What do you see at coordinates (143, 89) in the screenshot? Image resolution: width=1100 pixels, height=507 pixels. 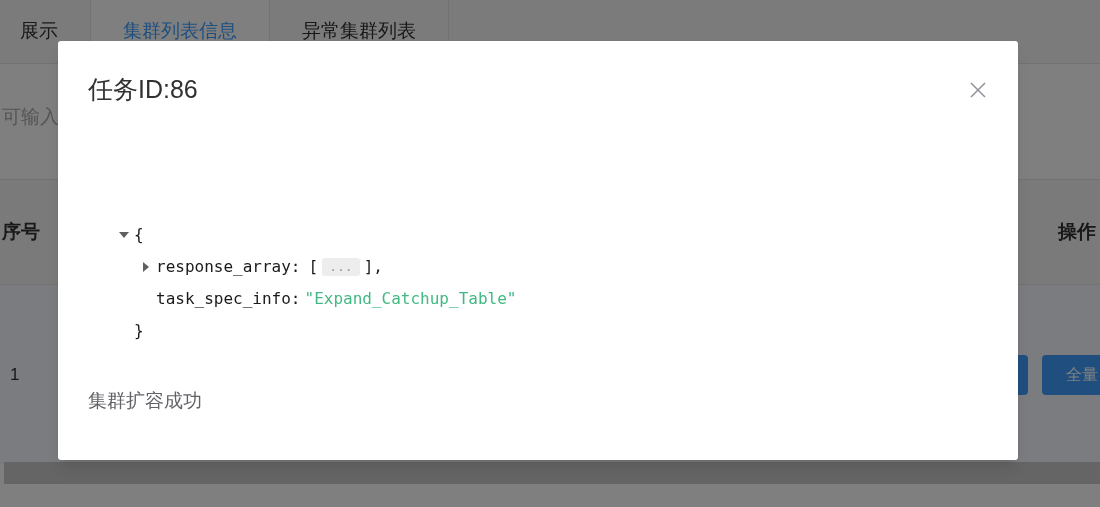 I see `modal-title: 任务ID:86` at bounding box center [143, 89].